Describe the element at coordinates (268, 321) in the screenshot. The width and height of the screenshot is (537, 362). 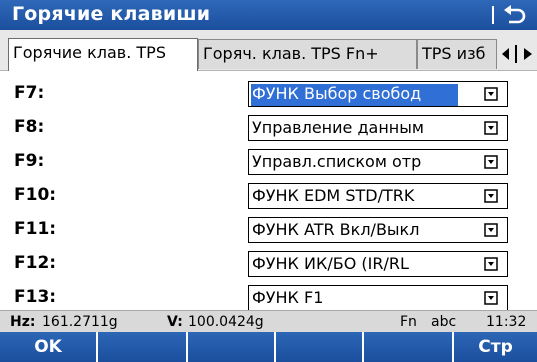
I see `status-bar: Hz: 161.2711g V: 100.0424g Fn abc 11:32` at that location.